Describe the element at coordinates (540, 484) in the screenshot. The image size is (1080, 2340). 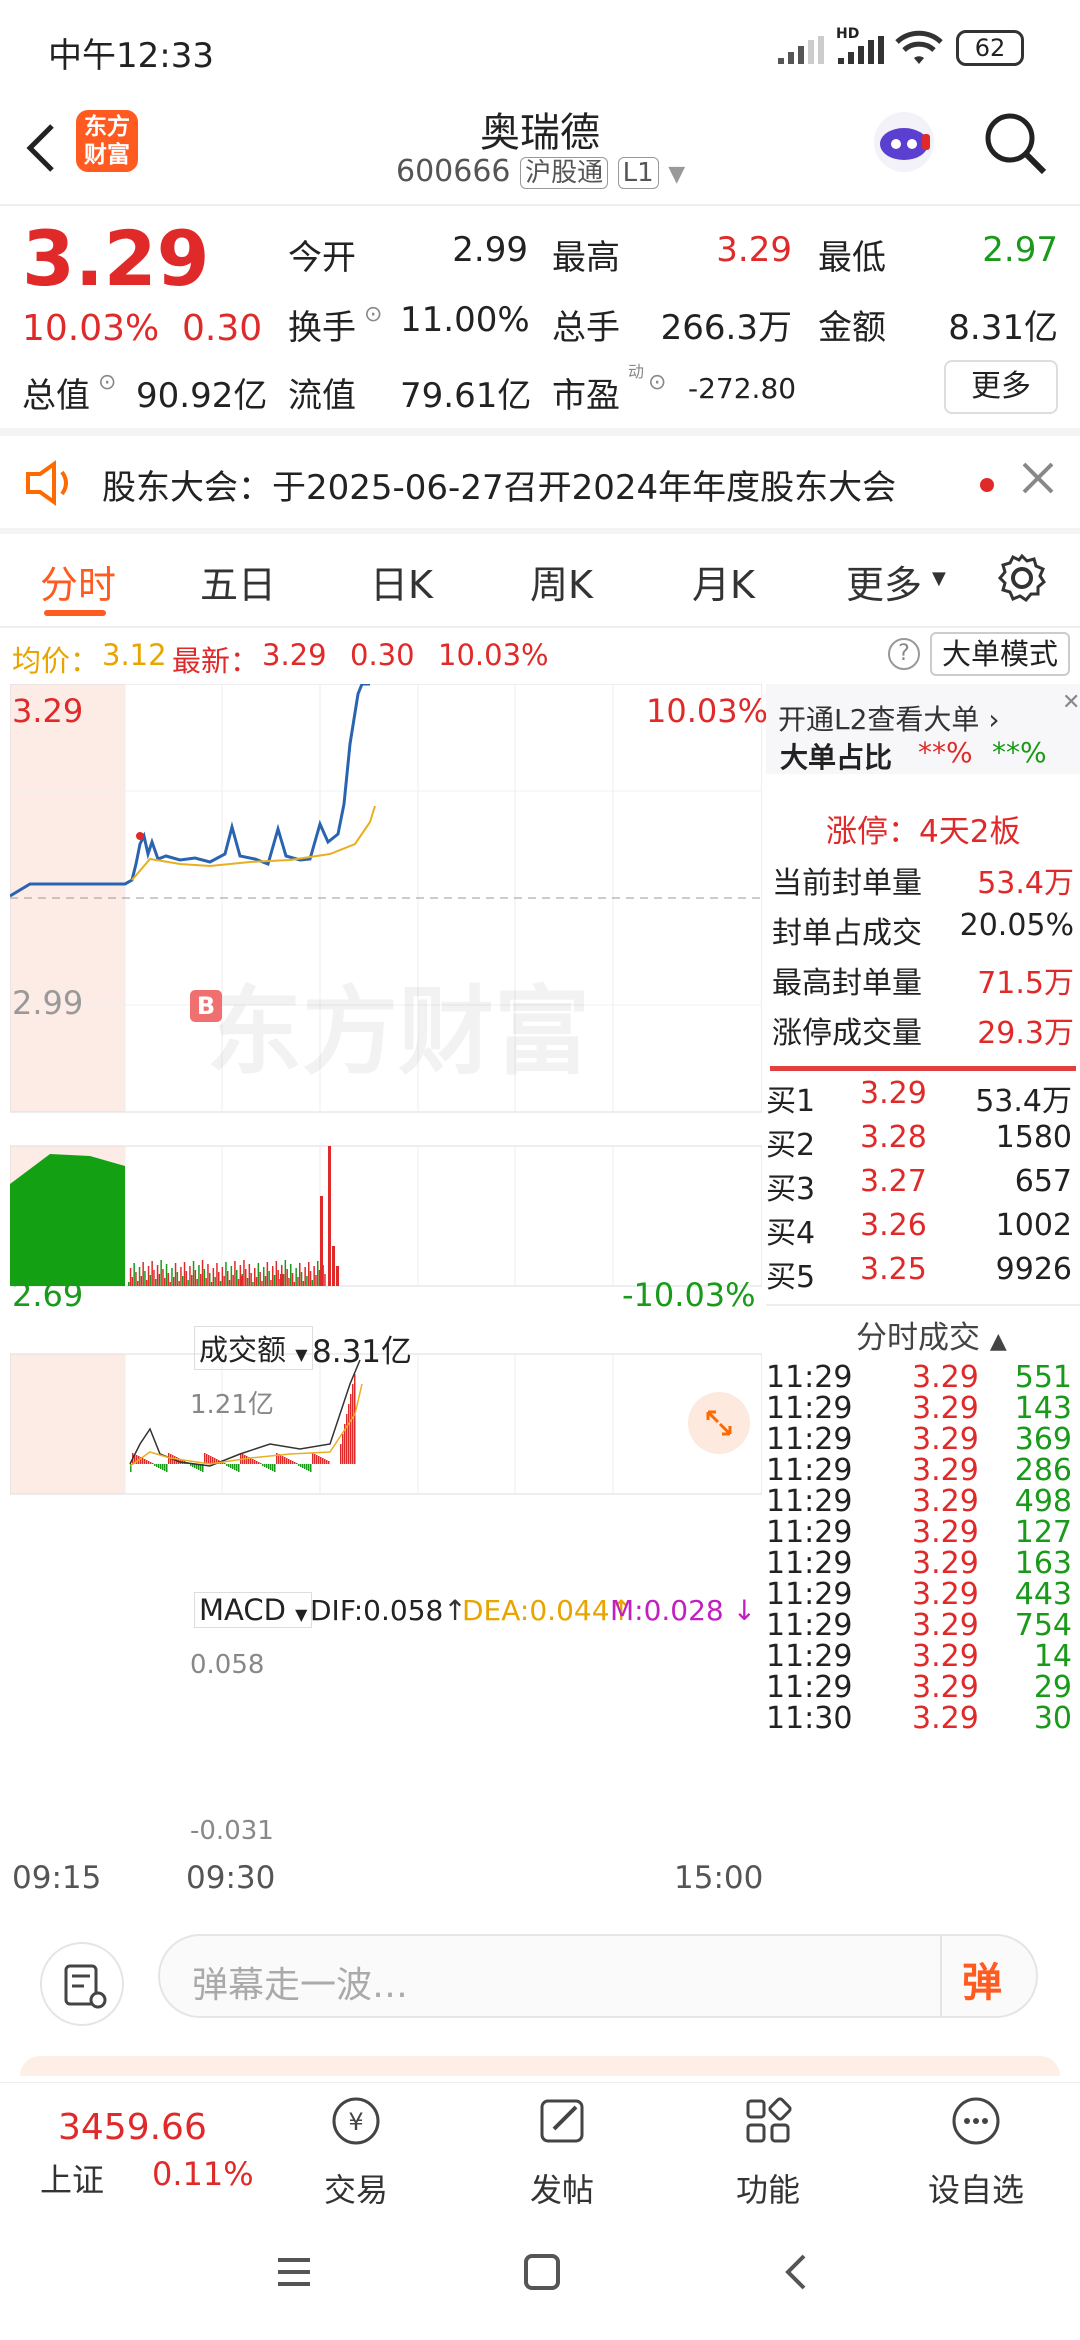
I see `notice-bar: 股东大会：于2025-06-27召开2024年年度股东大会` at that location.